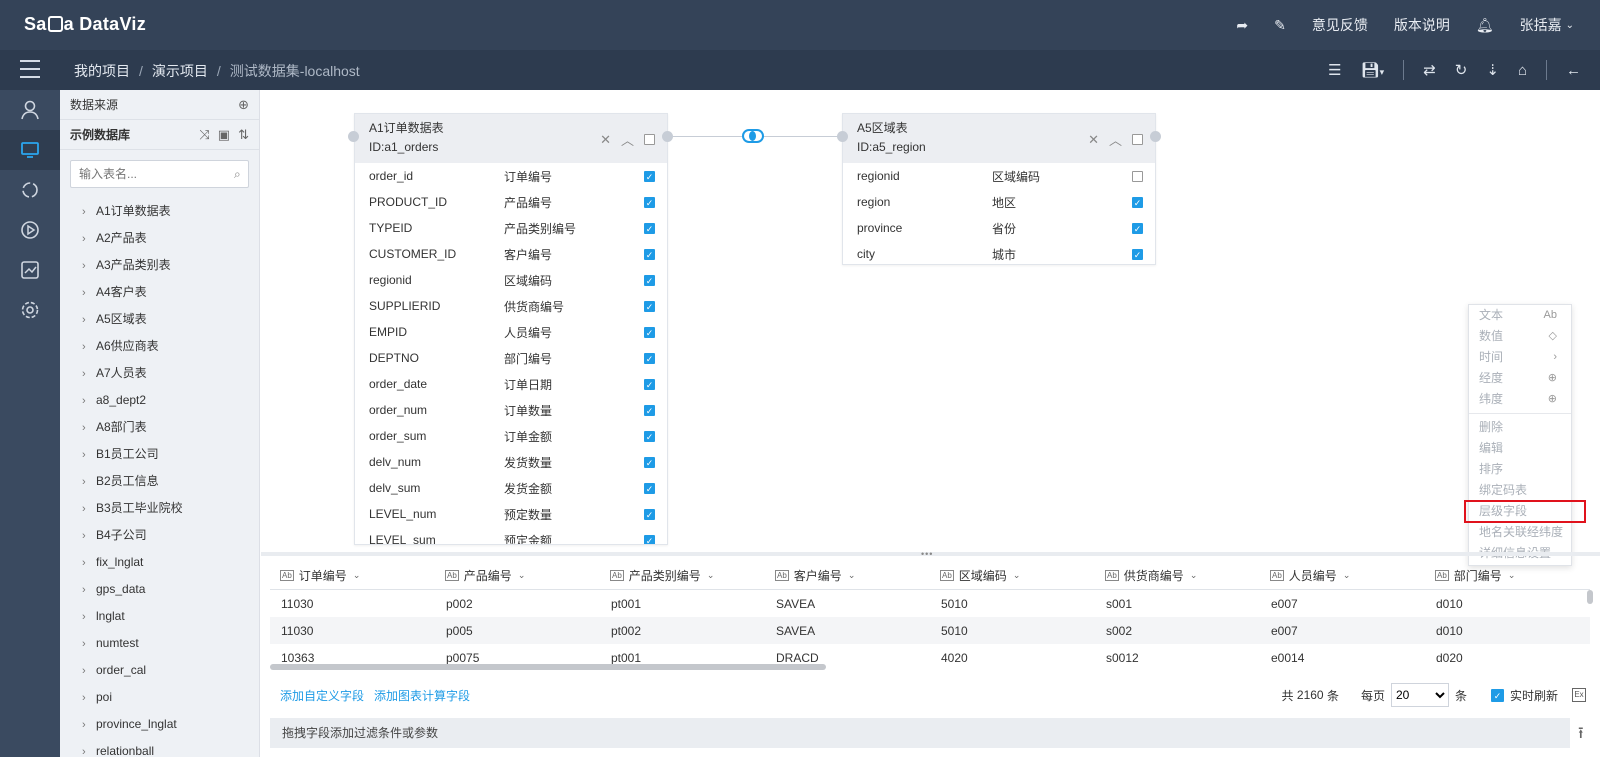  What do you see at coordinates (30, 270) in the screenshot?
I see `chart-icon` at bounding box center [30, 270].